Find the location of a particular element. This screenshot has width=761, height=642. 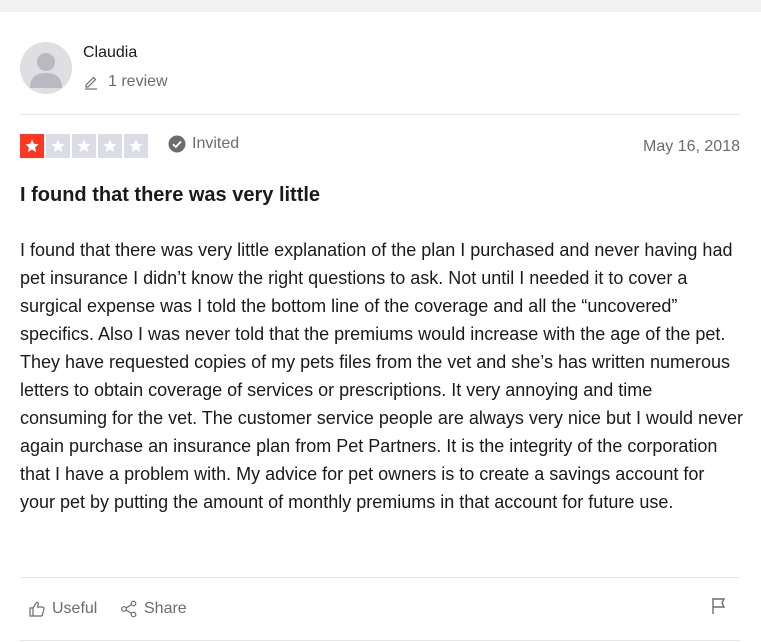

thumbs-up-icon is located at coordinates (37, 609).